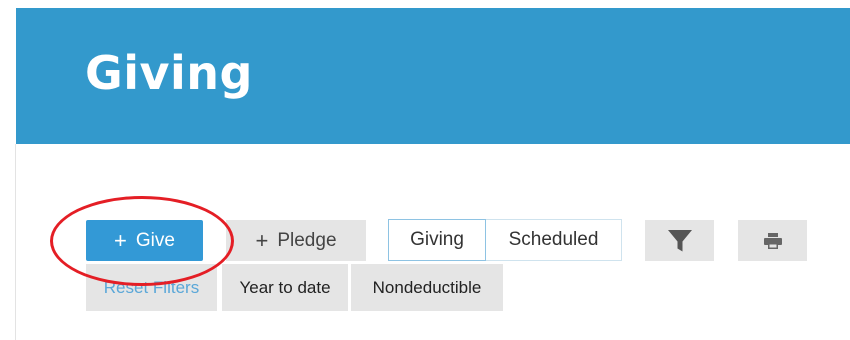 This screenshot has height=340, width=850. I want to click on filter-chip-year-to-date: Year to date, so click(285, 287).